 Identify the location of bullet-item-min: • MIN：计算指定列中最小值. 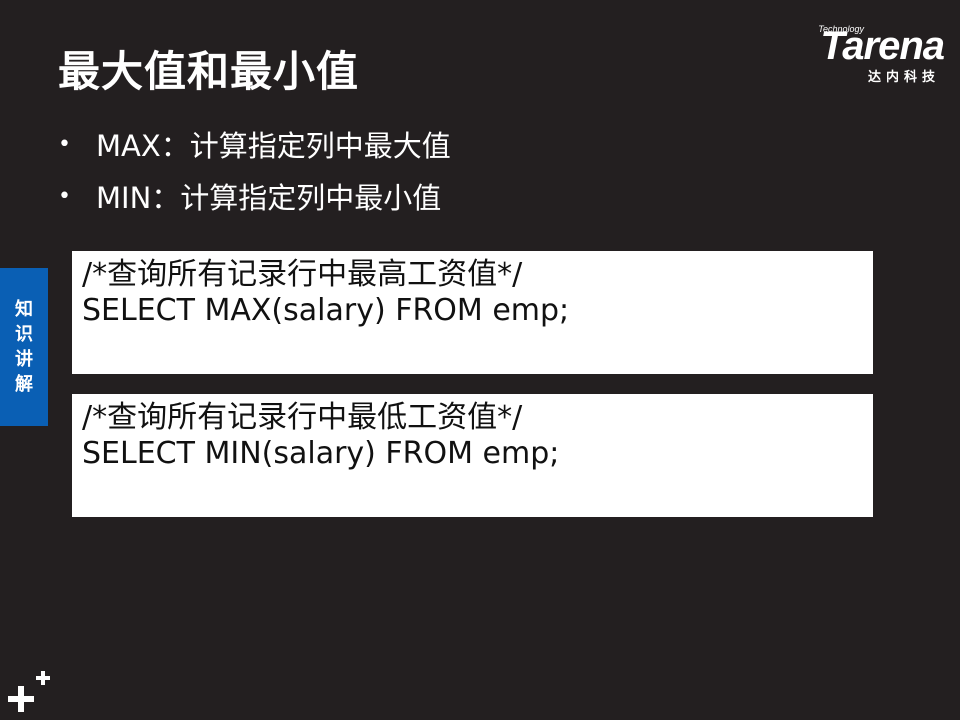
(254, 196).